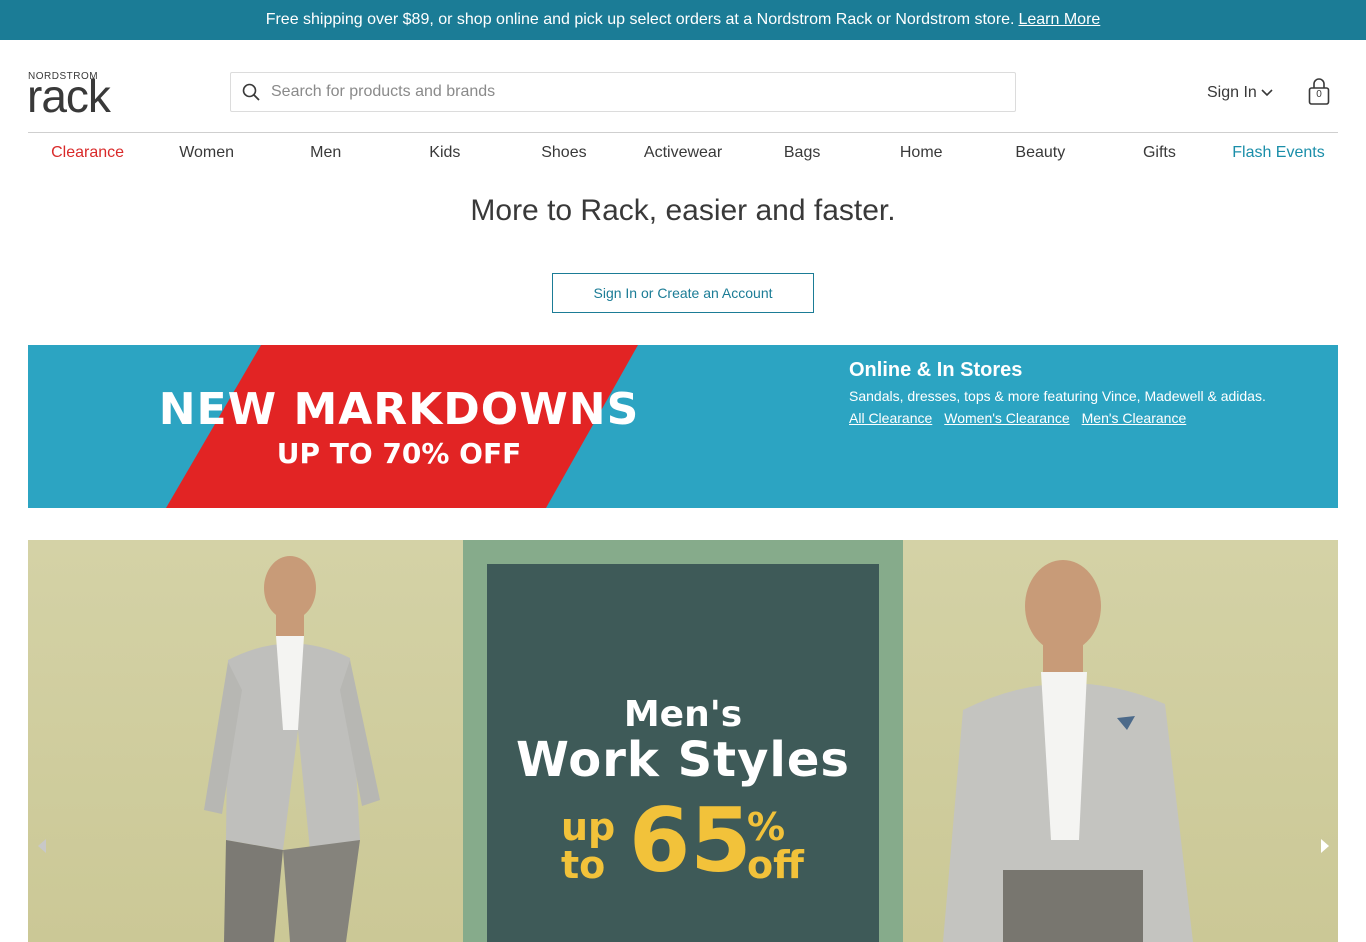 Image resolution: width=1366 pixels, height=942 pixels. I want to click on hero-off: off, so click(775, 865).